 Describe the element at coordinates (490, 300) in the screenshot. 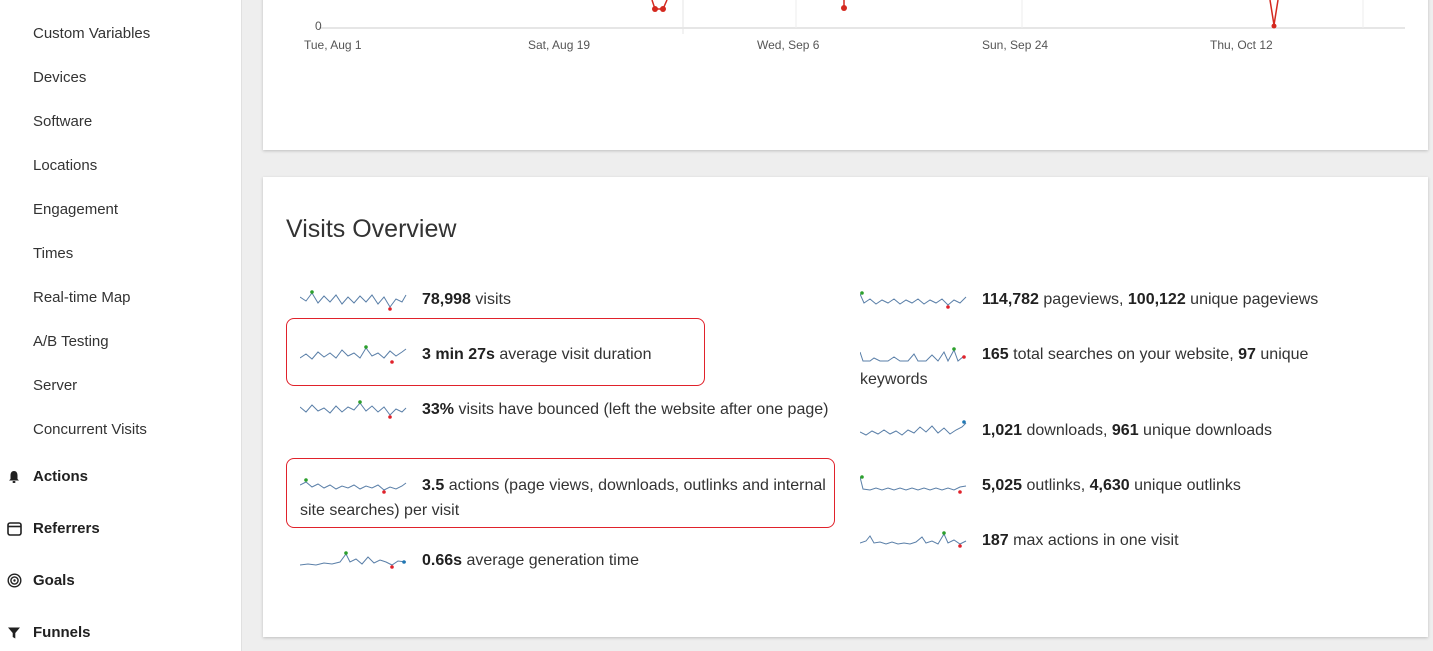

I see `stat-text: visits` at that location.